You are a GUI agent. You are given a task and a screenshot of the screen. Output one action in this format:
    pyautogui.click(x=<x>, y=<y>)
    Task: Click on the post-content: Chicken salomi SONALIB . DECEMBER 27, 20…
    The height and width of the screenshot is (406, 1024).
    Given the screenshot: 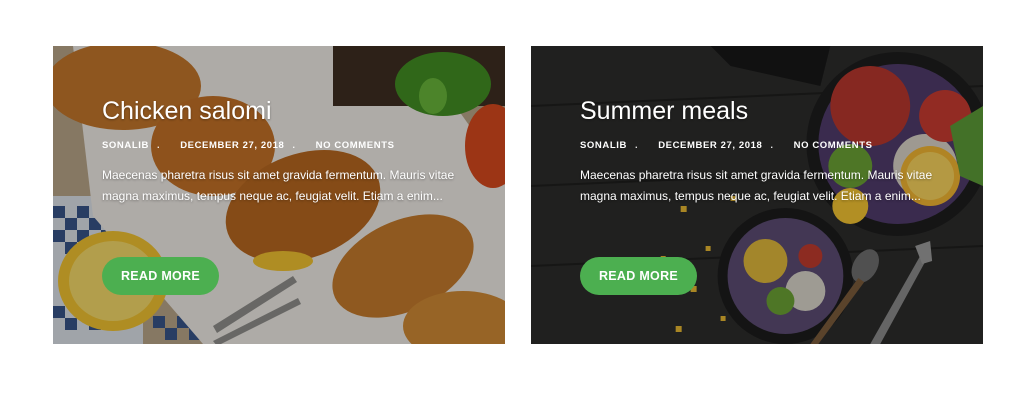 What is the action you would take?
    pyautogui.click(x=282, y=150)
    